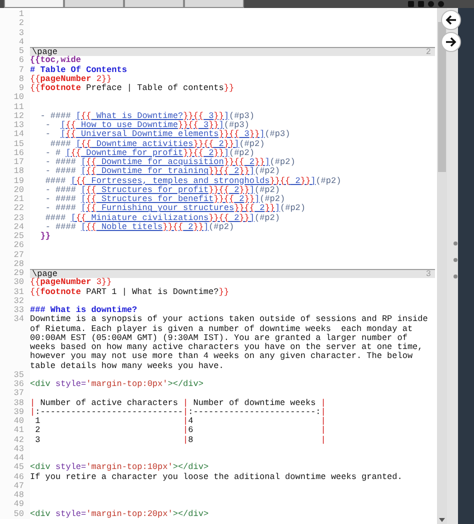 Image resolution: width=474 pixels, height=524 pixels. I want to click on scrollbar-thumb, so click(442, 97).